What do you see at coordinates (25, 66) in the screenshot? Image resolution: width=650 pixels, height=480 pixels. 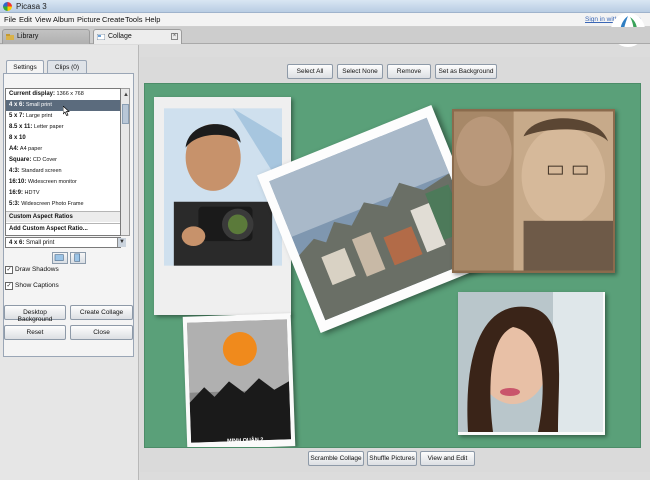 I see `subtab-settings: Settings` at bounding box center [25, 66].